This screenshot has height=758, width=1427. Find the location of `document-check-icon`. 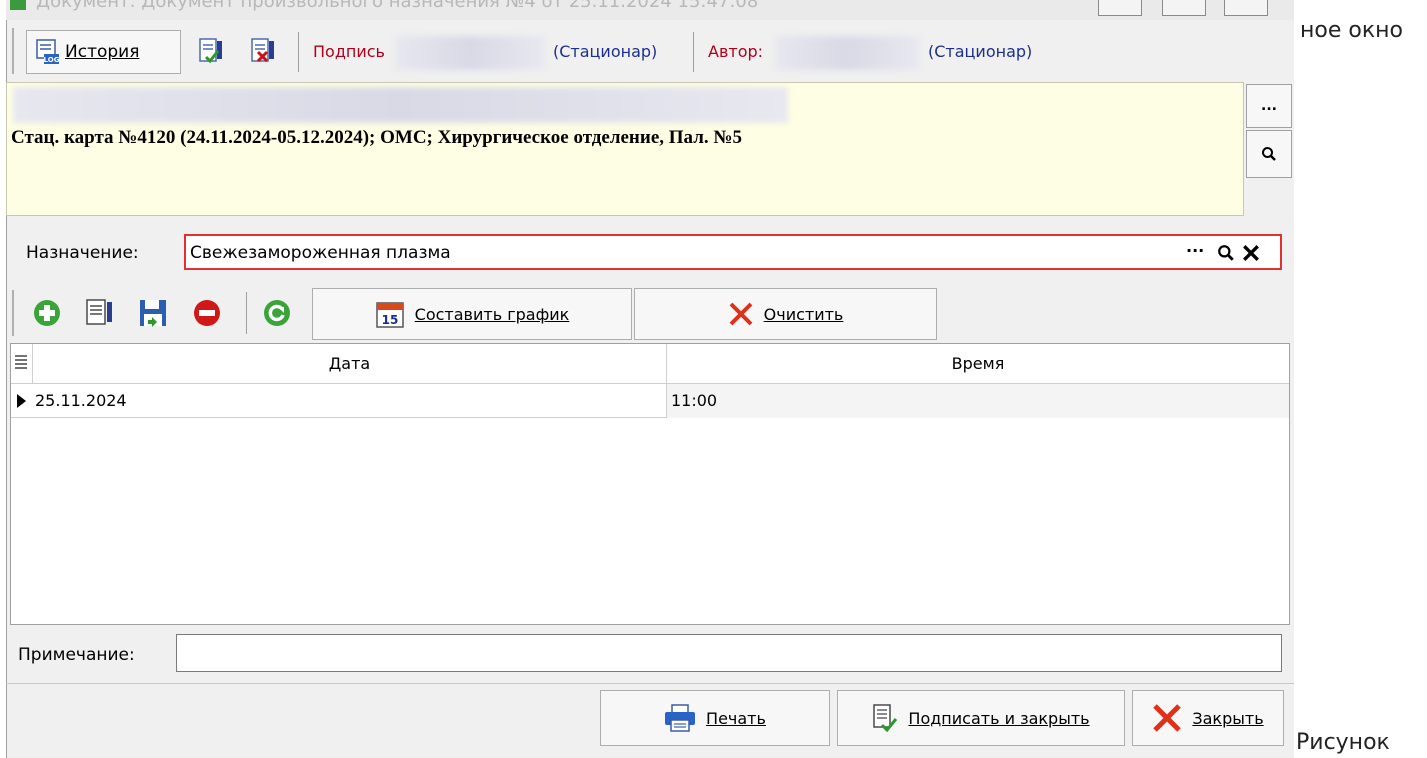

document-check-icon is located at coordinates (210, 51).